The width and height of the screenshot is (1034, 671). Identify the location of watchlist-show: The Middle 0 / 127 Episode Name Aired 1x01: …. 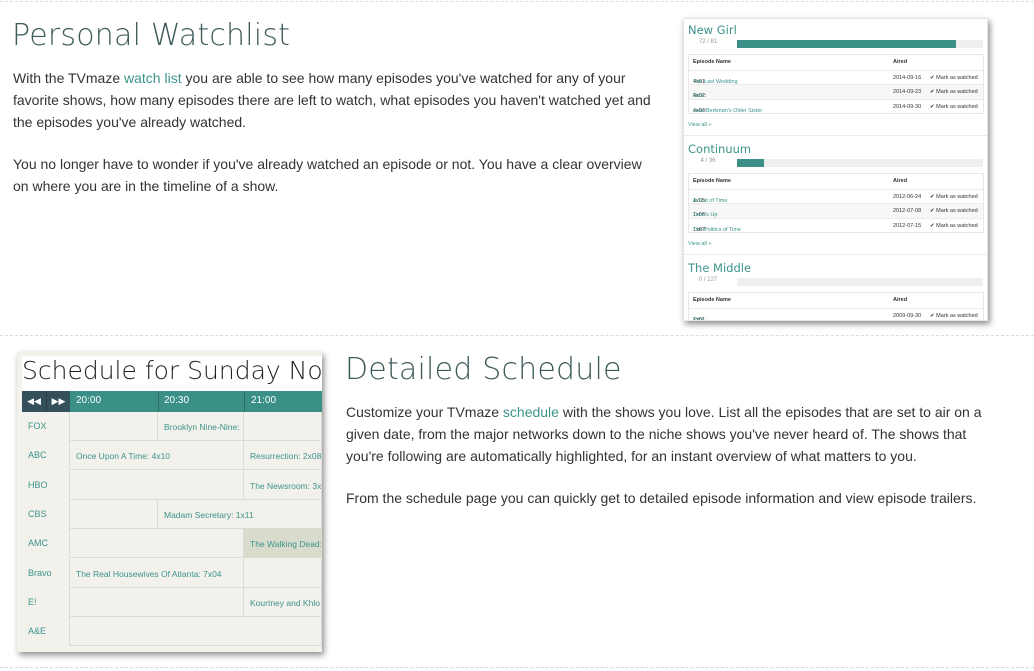
(835, 290).